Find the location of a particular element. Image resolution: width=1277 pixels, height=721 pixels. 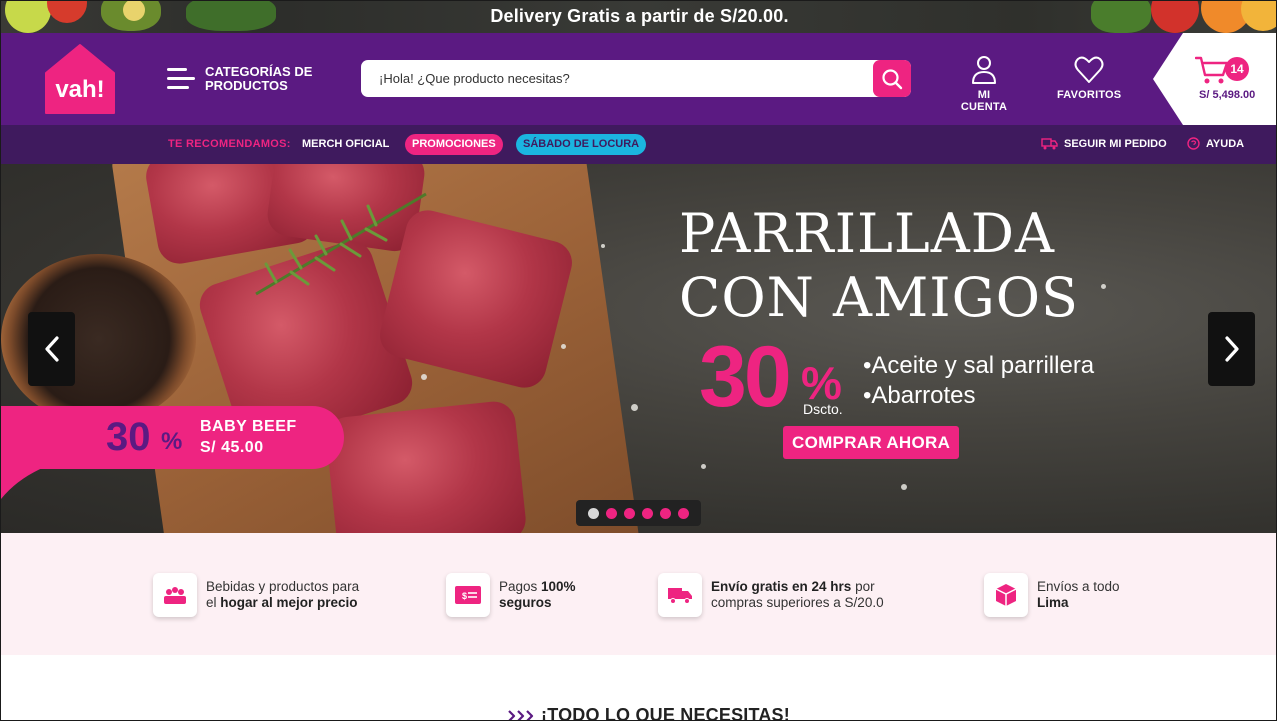

rosemary-image is located at coordinates (341, 244).